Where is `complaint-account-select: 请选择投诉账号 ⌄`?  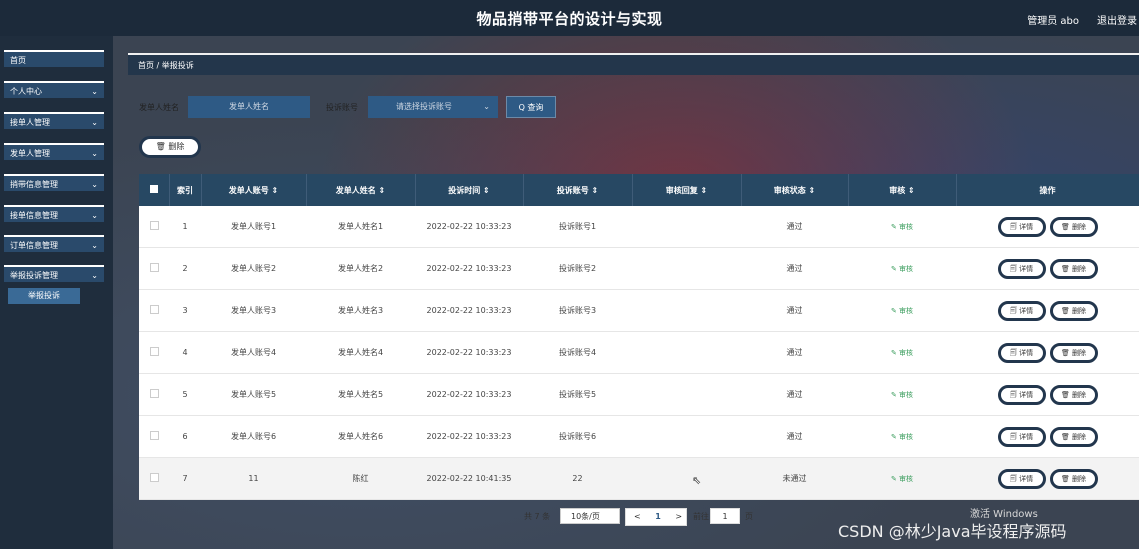
complaint-account-select: 请选择投诉账号 ⌄ is located at coordinates (433, 107).